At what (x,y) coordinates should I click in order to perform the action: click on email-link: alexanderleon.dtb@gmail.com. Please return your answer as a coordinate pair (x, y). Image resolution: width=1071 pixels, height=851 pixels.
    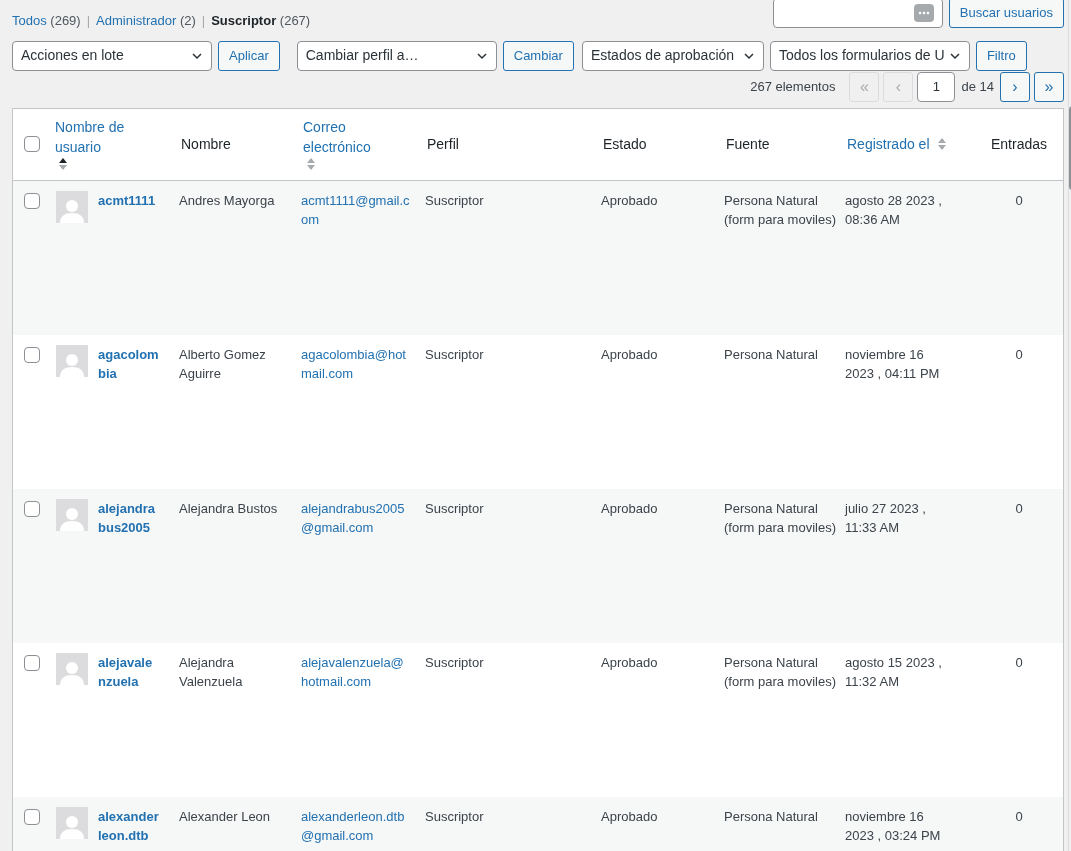
    Looking at the image, I should click on (356, 826).